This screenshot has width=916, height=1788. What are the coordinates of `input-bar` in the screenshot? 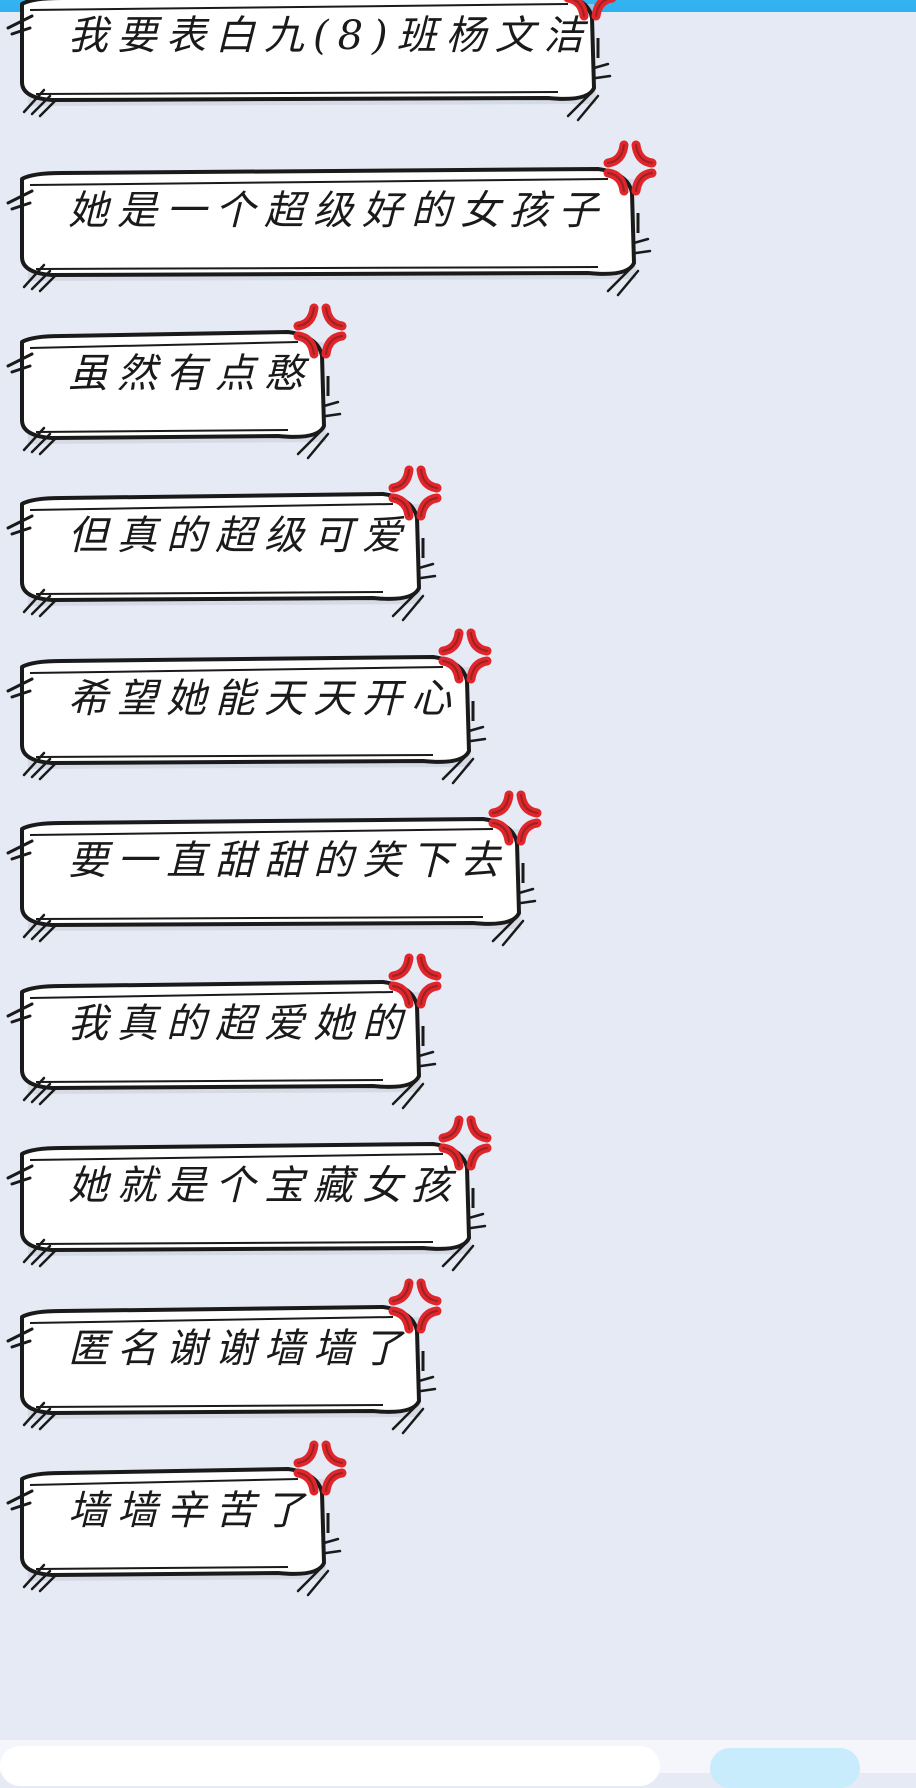 It's located at (458, 1764).